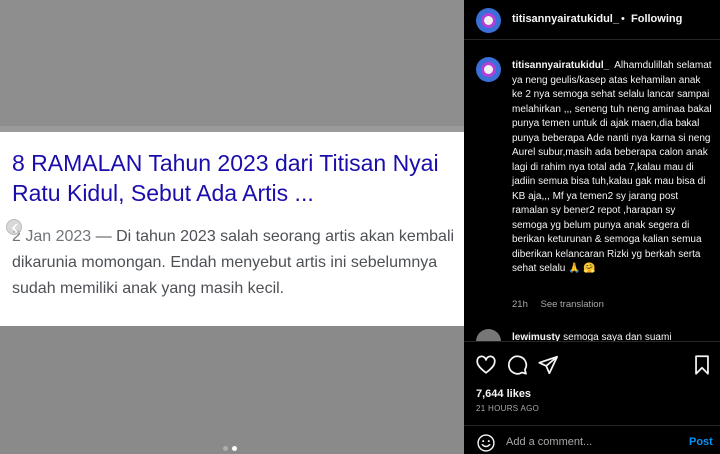 The width and height of the screenshot is (720, 454). Describe the element at coordinates (572, 304) in the screenshot. I see `see-translation-link: See translation` at that location.